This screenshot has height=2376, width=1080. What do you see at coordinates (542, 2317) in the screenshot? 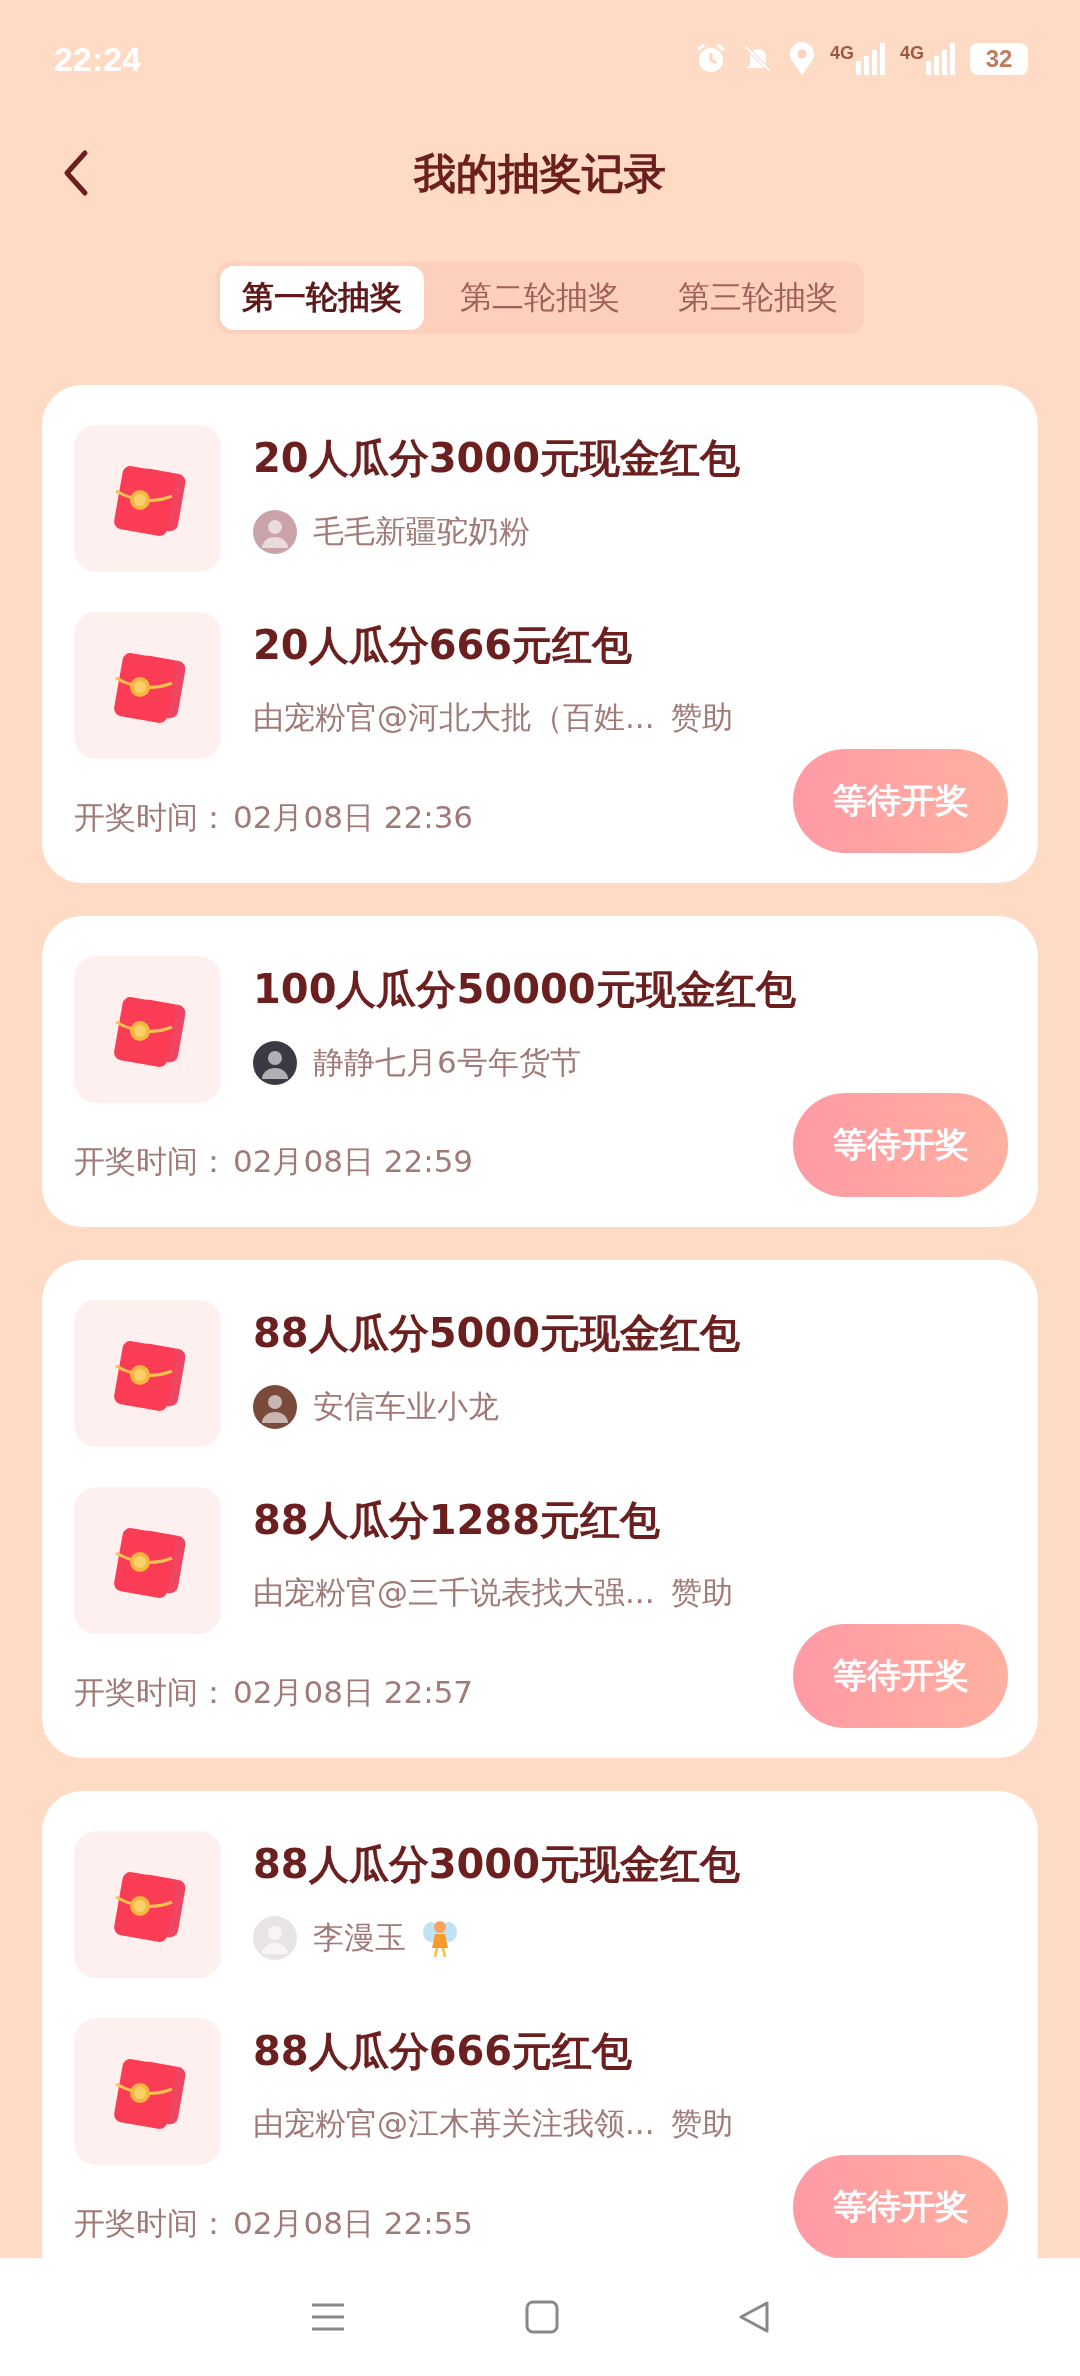
I see `home-icon` at bounding box center [542, 2317].